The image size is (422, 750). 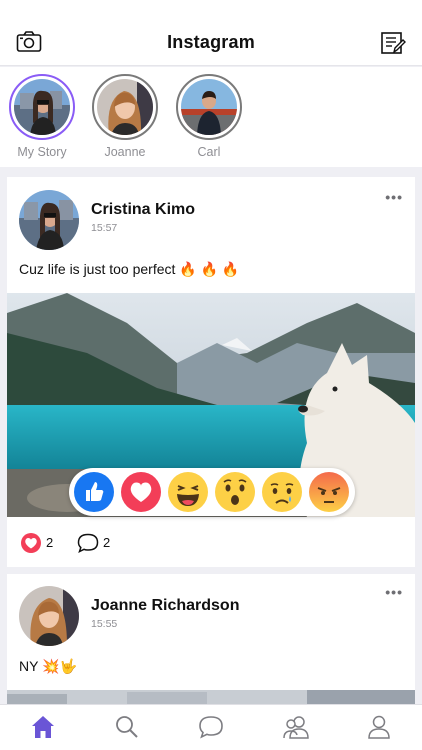 I want to click on top-bar: Instagram, so click(x=211, y=33).